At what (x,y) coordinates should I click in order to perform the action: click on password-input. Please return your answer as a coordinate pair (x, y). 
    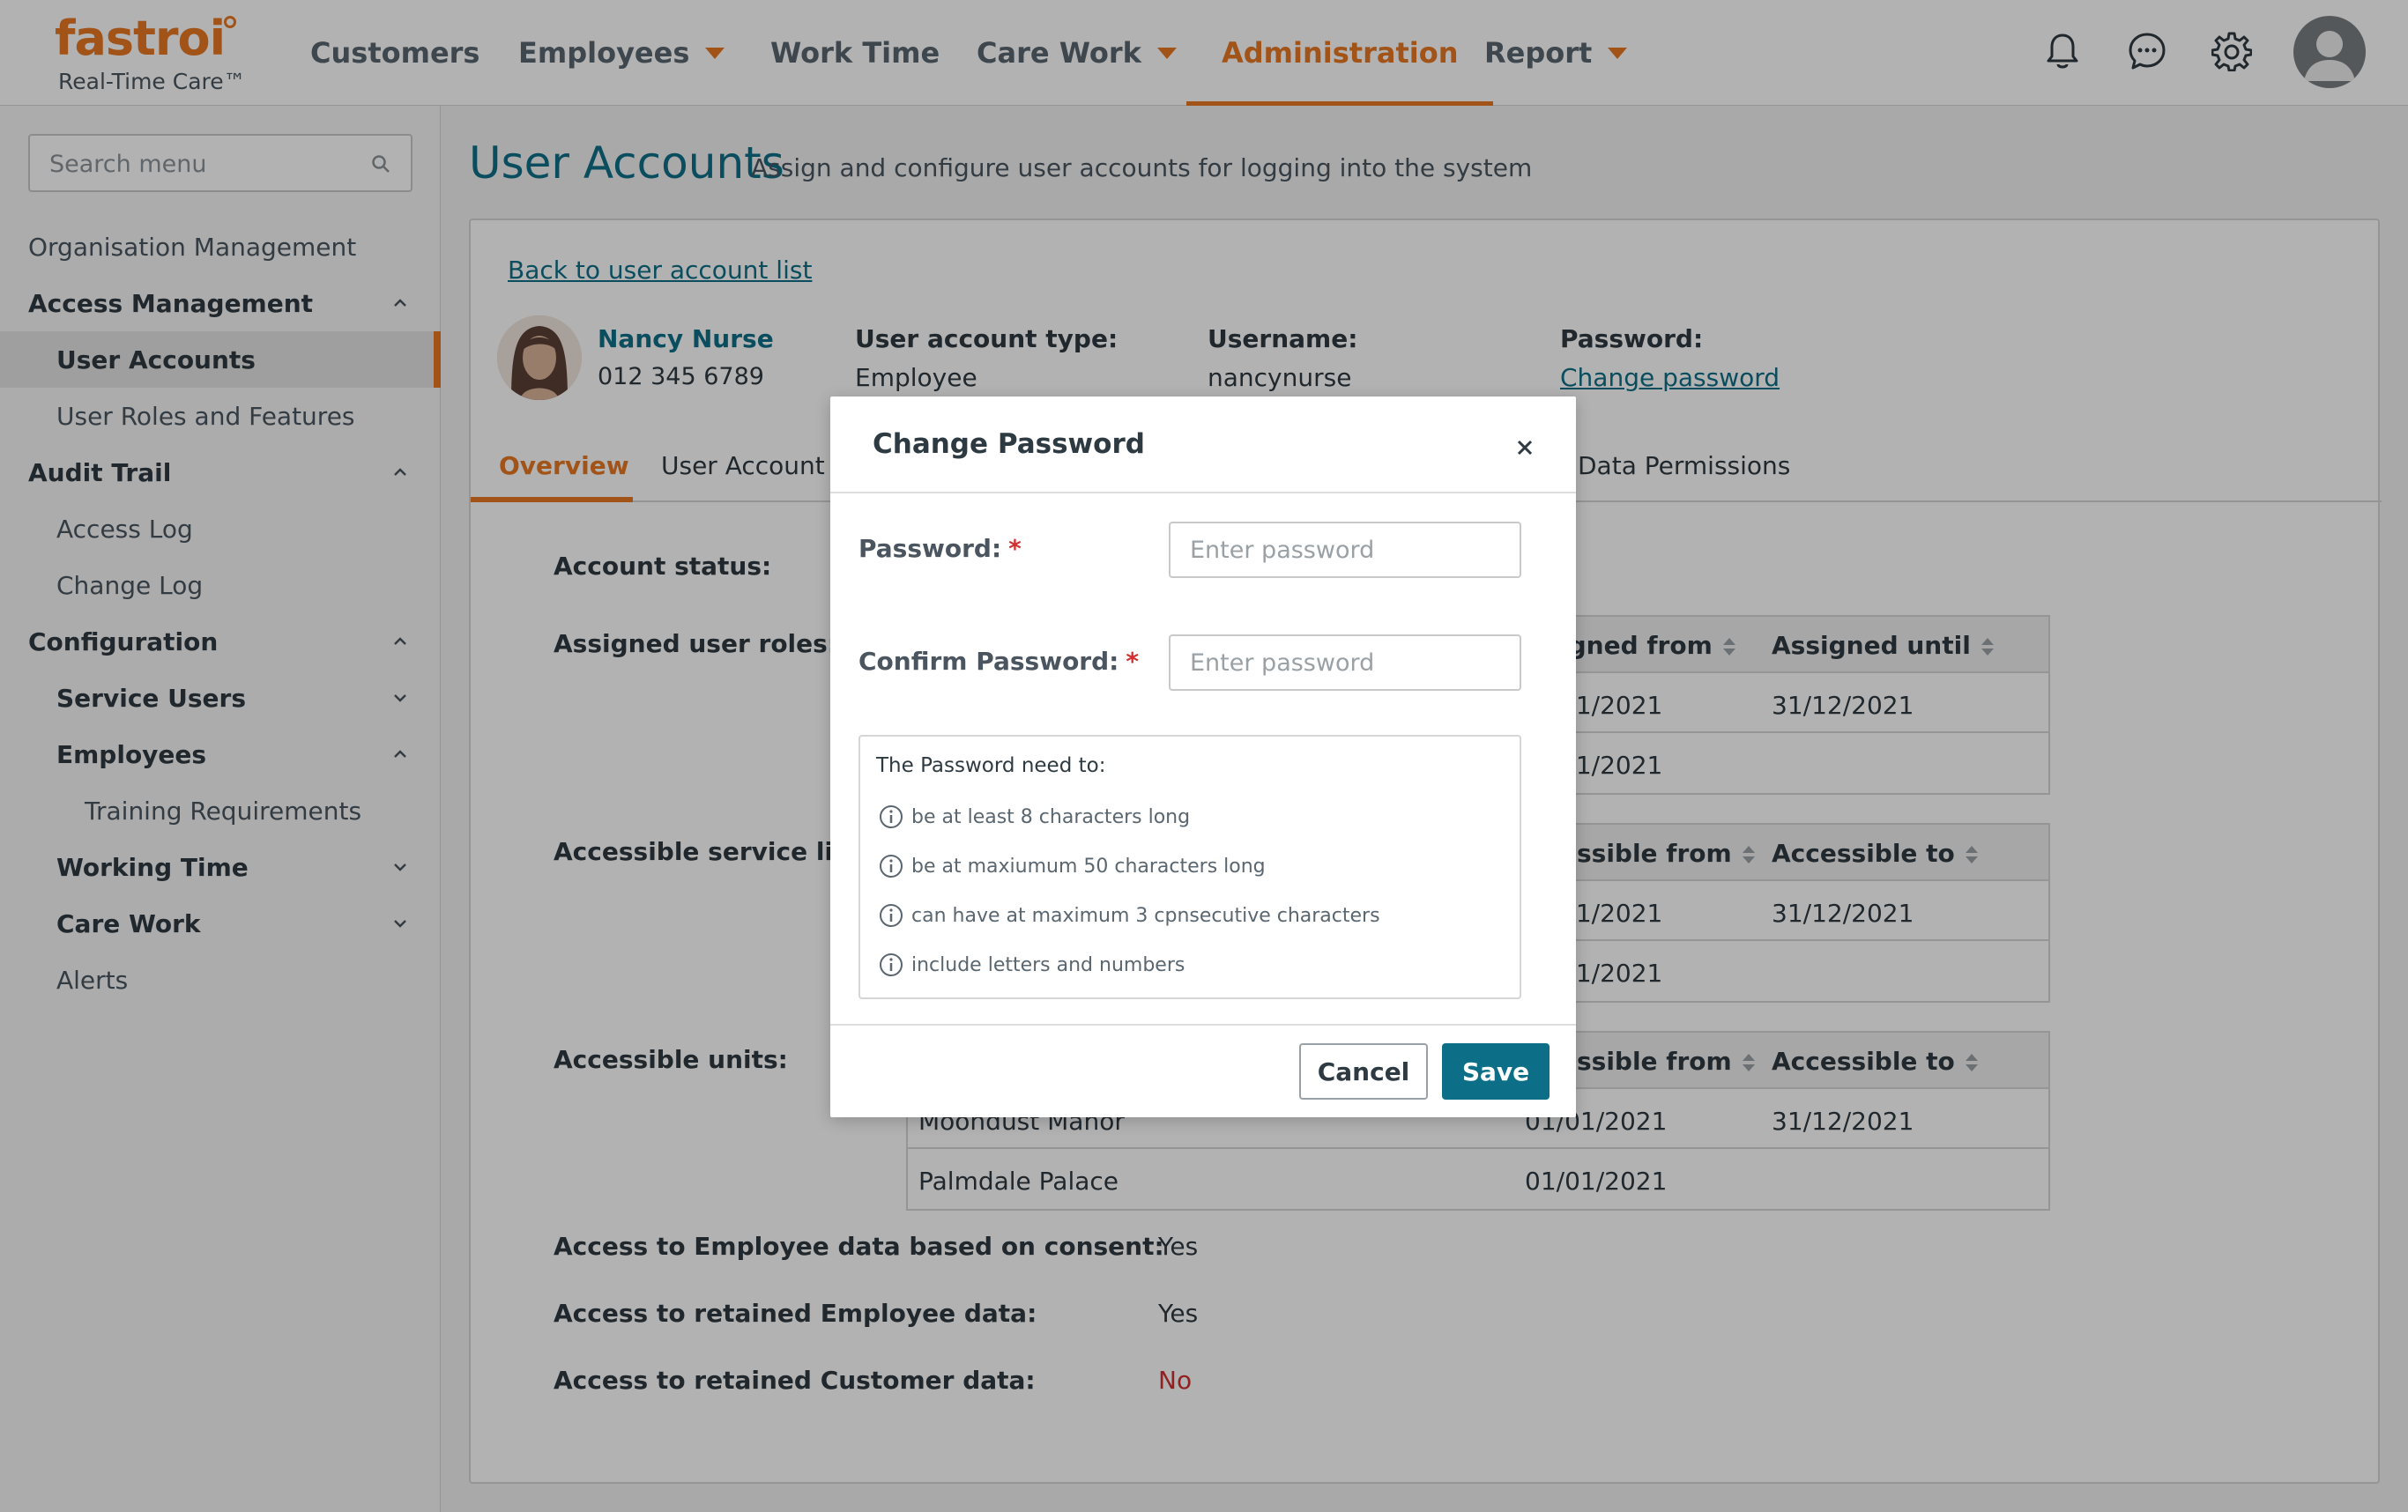
    Looking at the image, I should click on (1345, 550).